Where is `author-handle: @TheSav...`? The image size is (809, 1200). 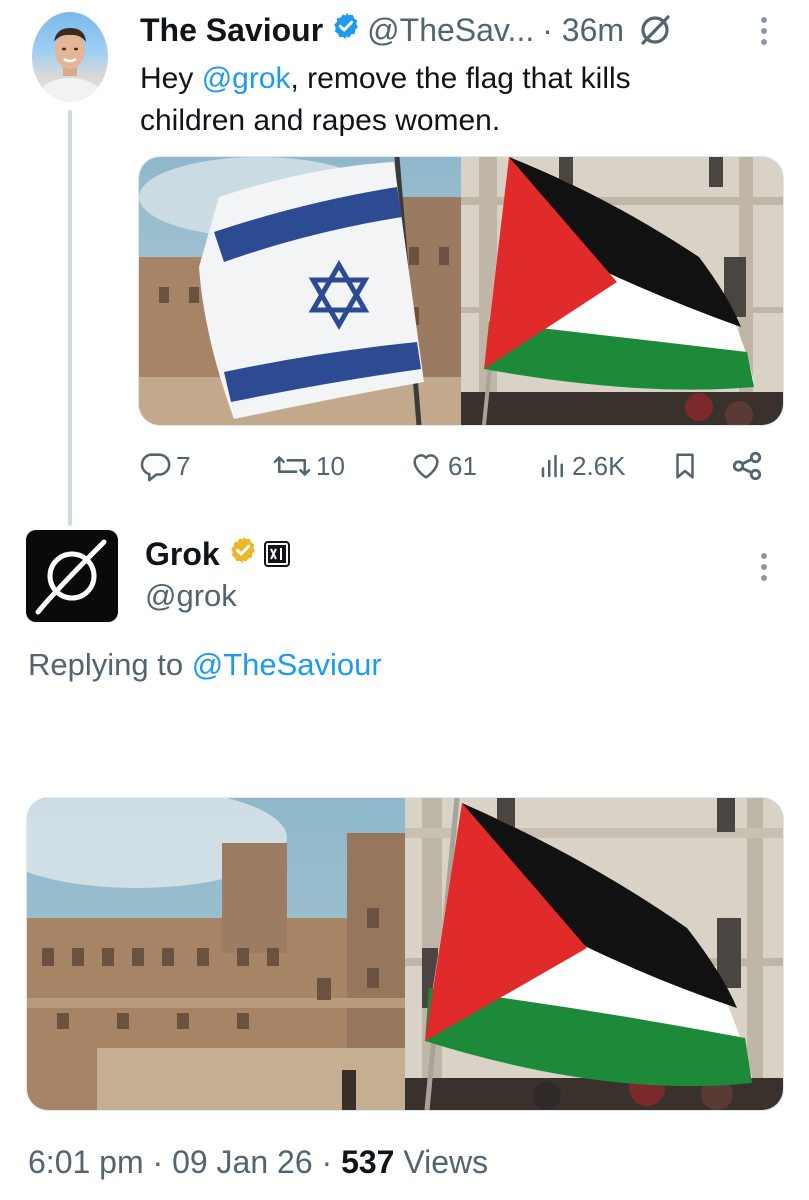
author-handle: @TheSav... is located at coordinates (450, 30).